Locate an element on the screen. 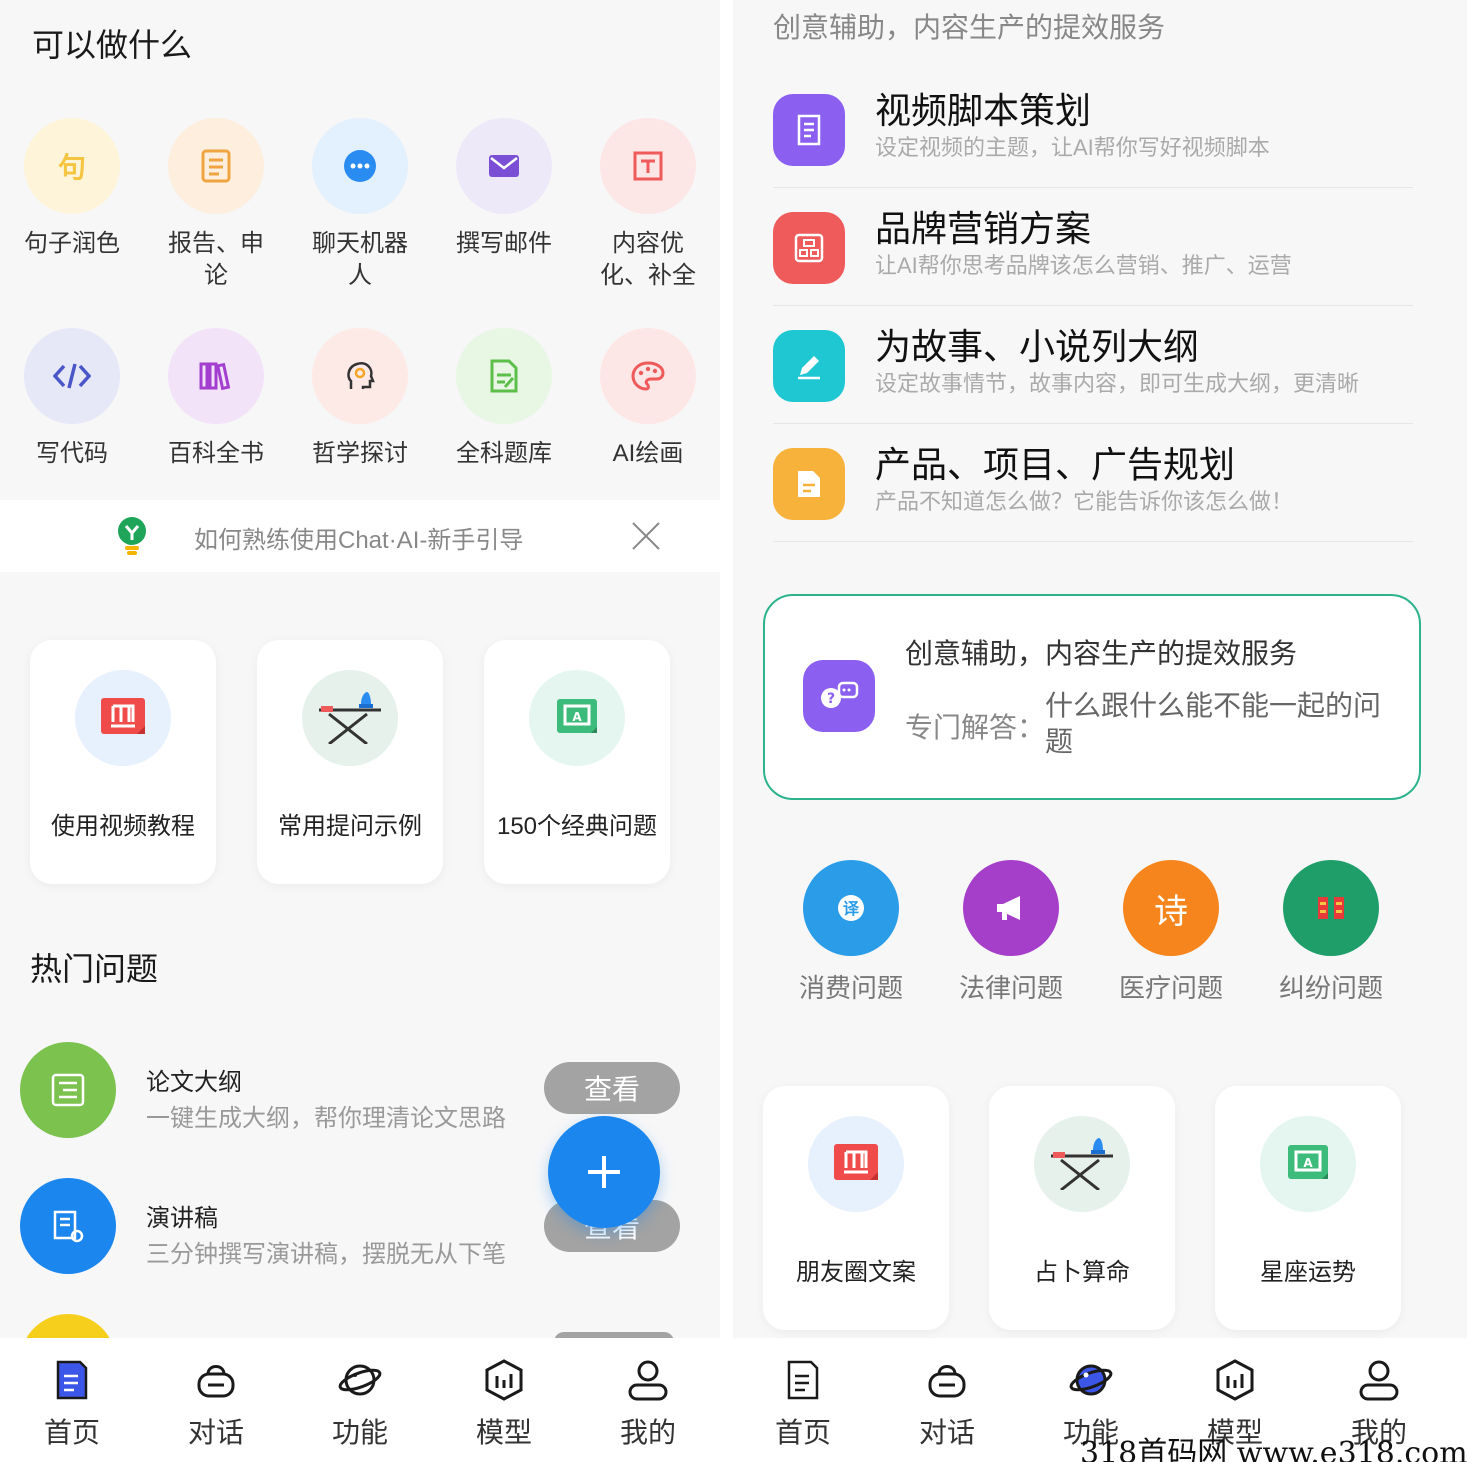 The height and width of the screenshot is (1462, 1467). tab-label: 我的 is located at coordinates (647, 1432).